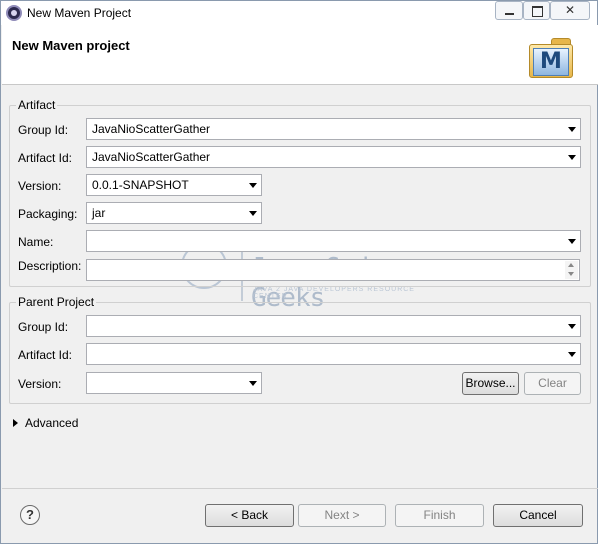  I want to click on parent-group-id-label: Group Id:, so click(43, 327).